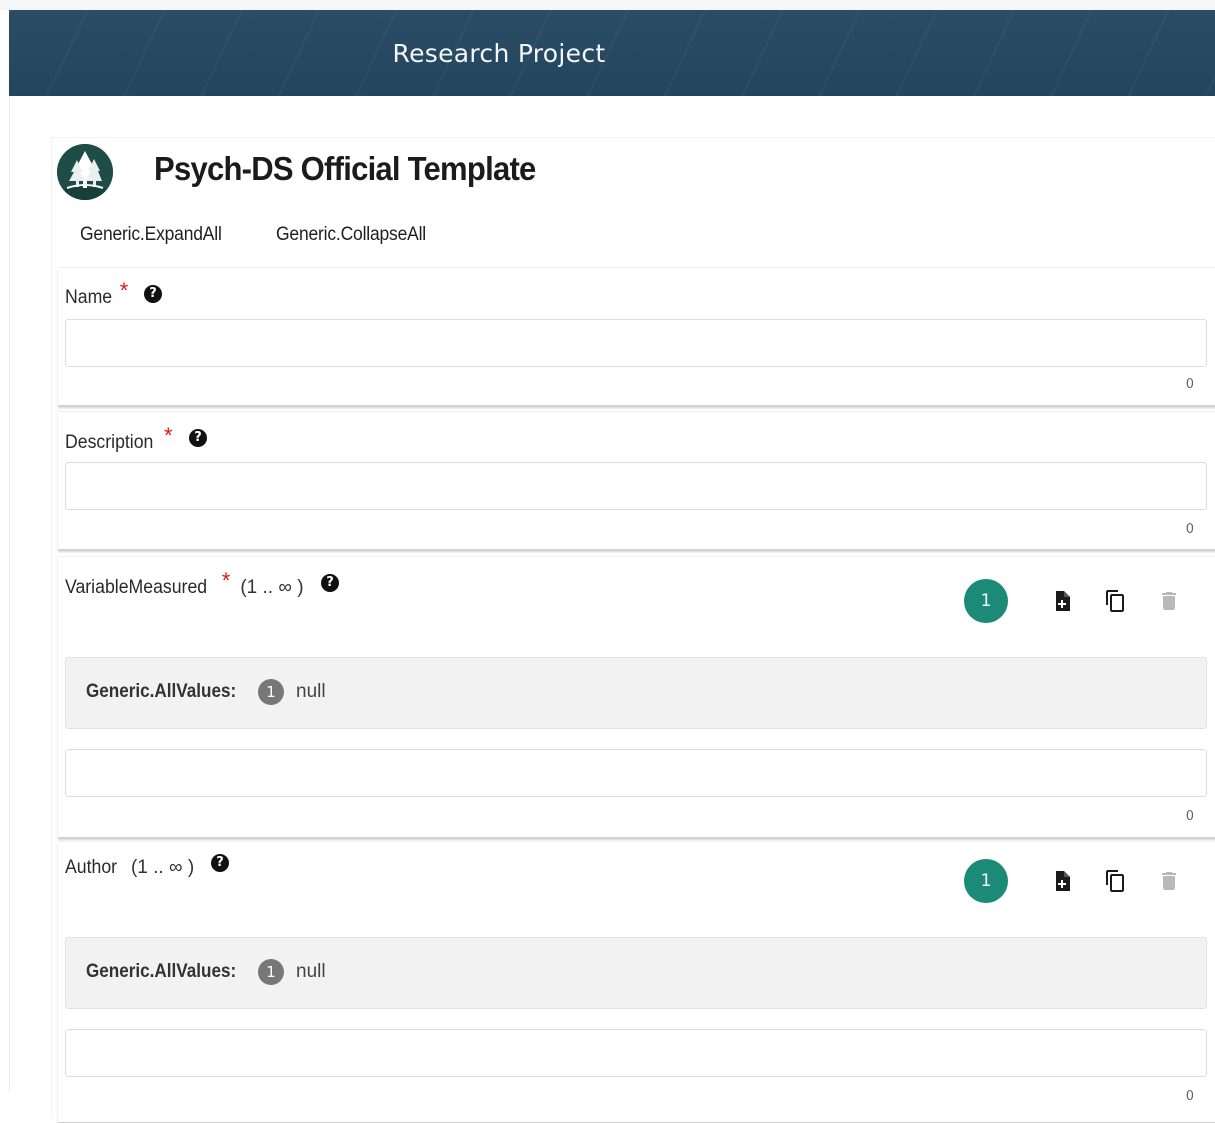 The height and width of the screenshot is (1123, 1215). What do you see at coordinates (607, 5) in the screenshot?
I see `top-strip` at bounding box center [607, 5].